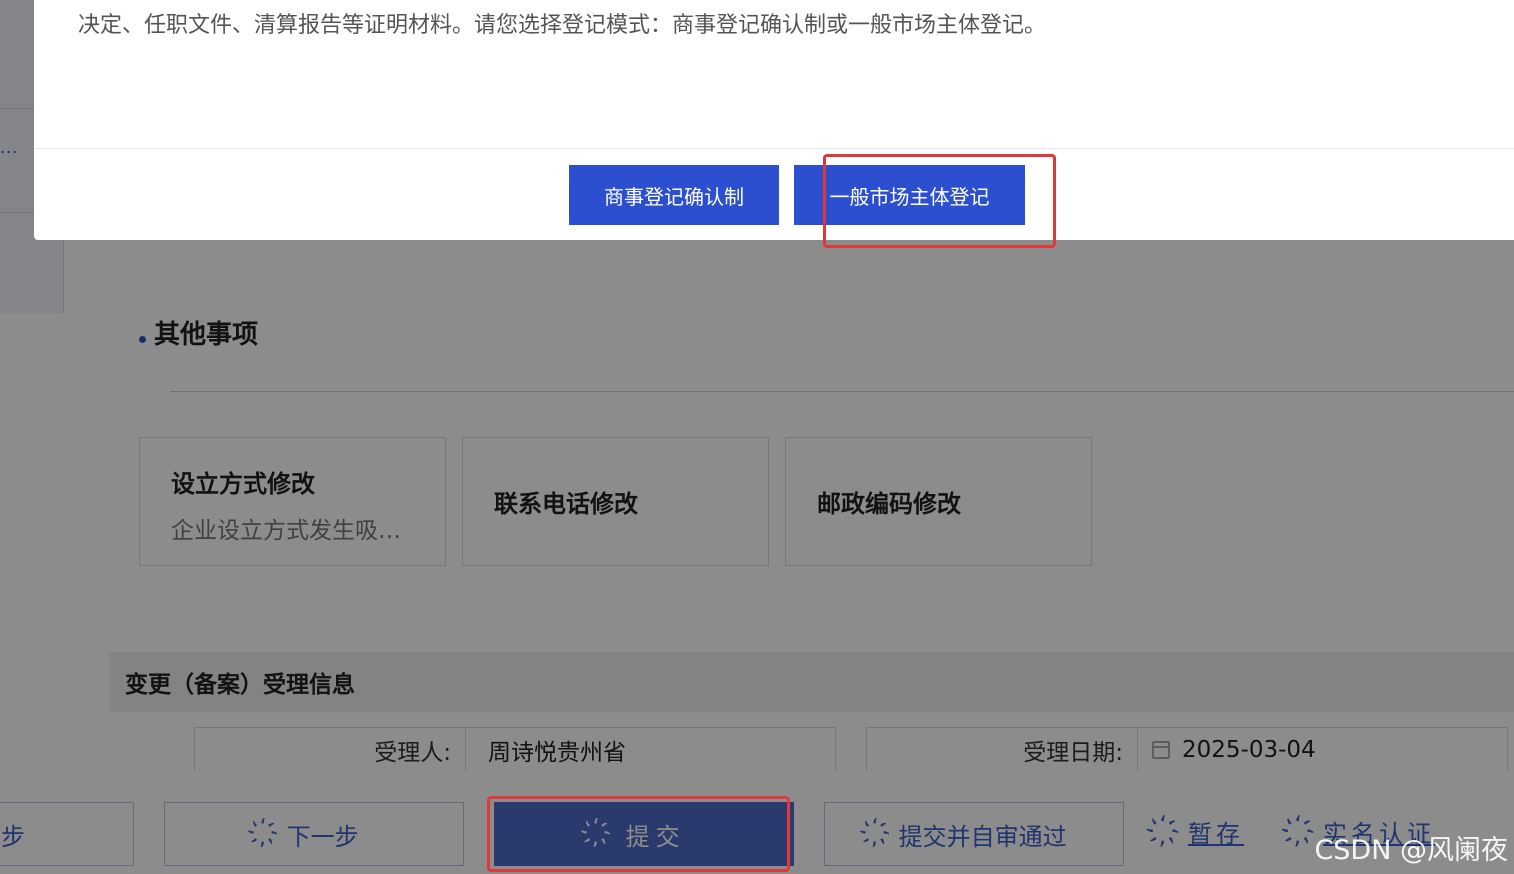 Image resolution: width=1514 pixels, height=874 pixels. I want to click on confirm-registration-button: 商事登记确认制, so click(674, 195).